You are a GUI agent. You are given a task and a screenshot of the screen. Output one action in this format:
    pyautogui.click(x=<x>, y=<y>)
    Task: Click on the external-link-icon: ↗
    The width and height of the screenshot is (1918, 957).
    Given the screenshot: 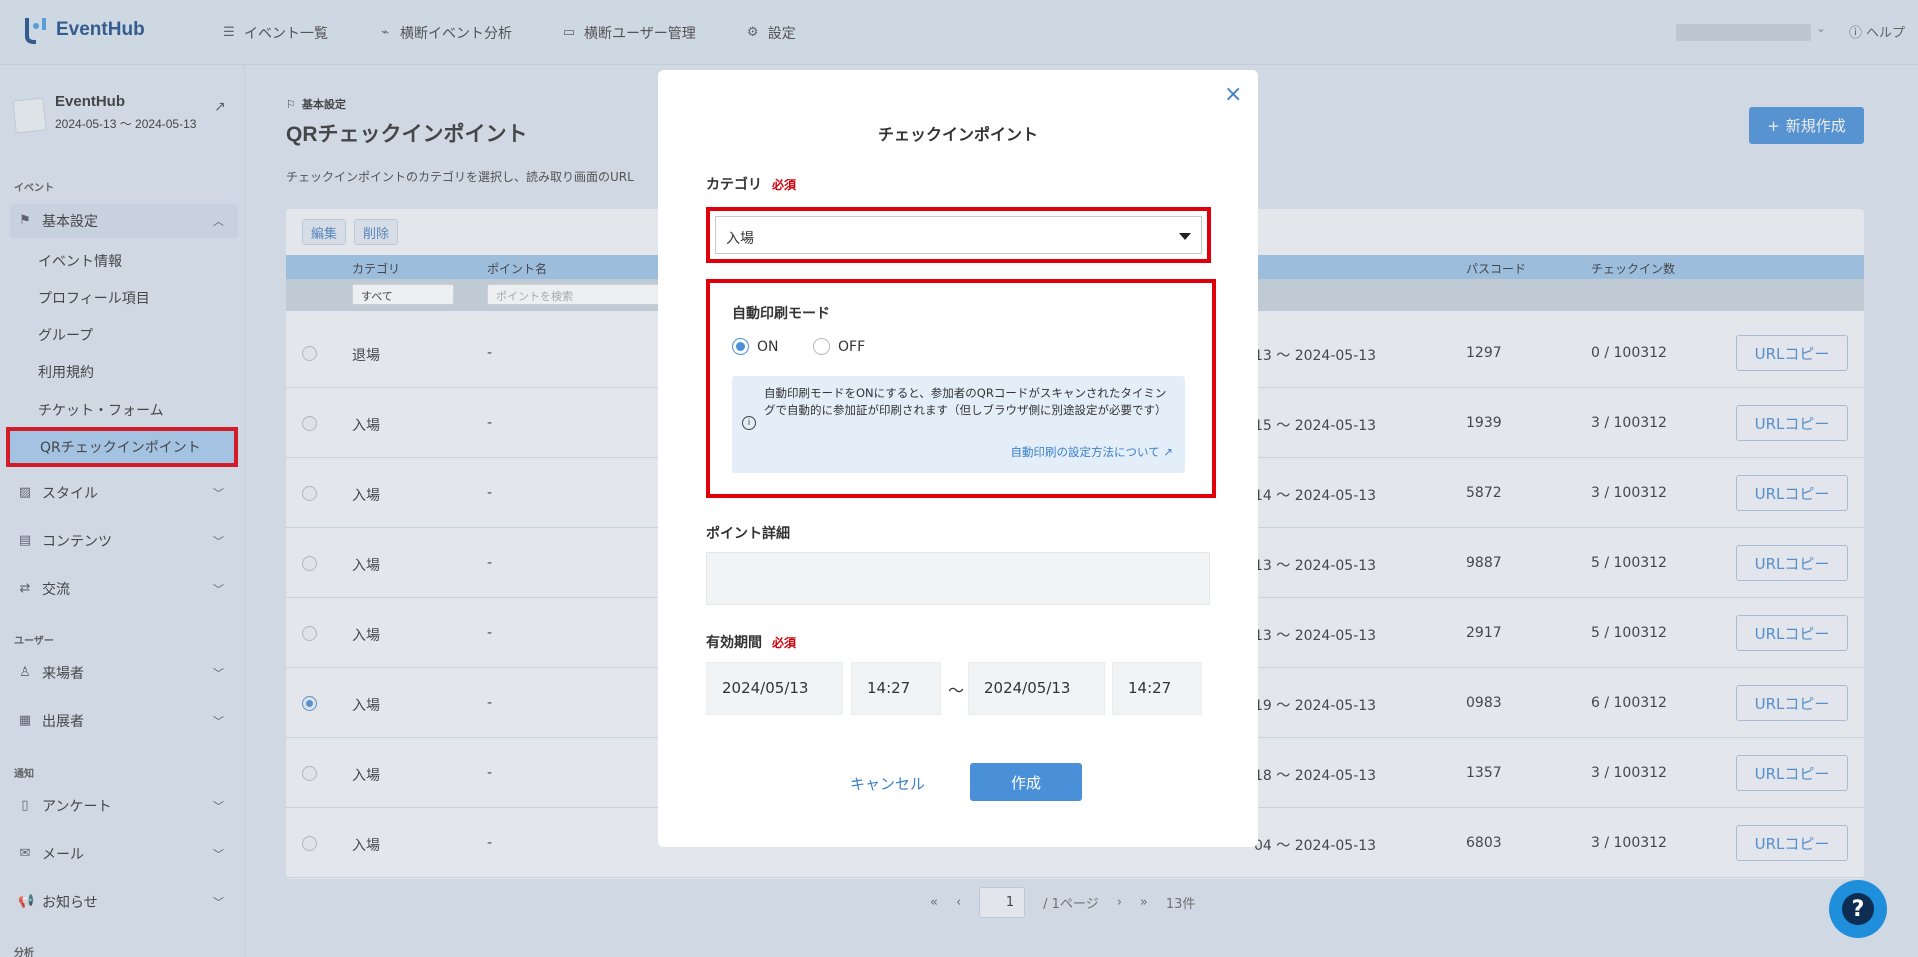 What is the action you would take?
    pyautogui.click(x=1168, y=452)
    